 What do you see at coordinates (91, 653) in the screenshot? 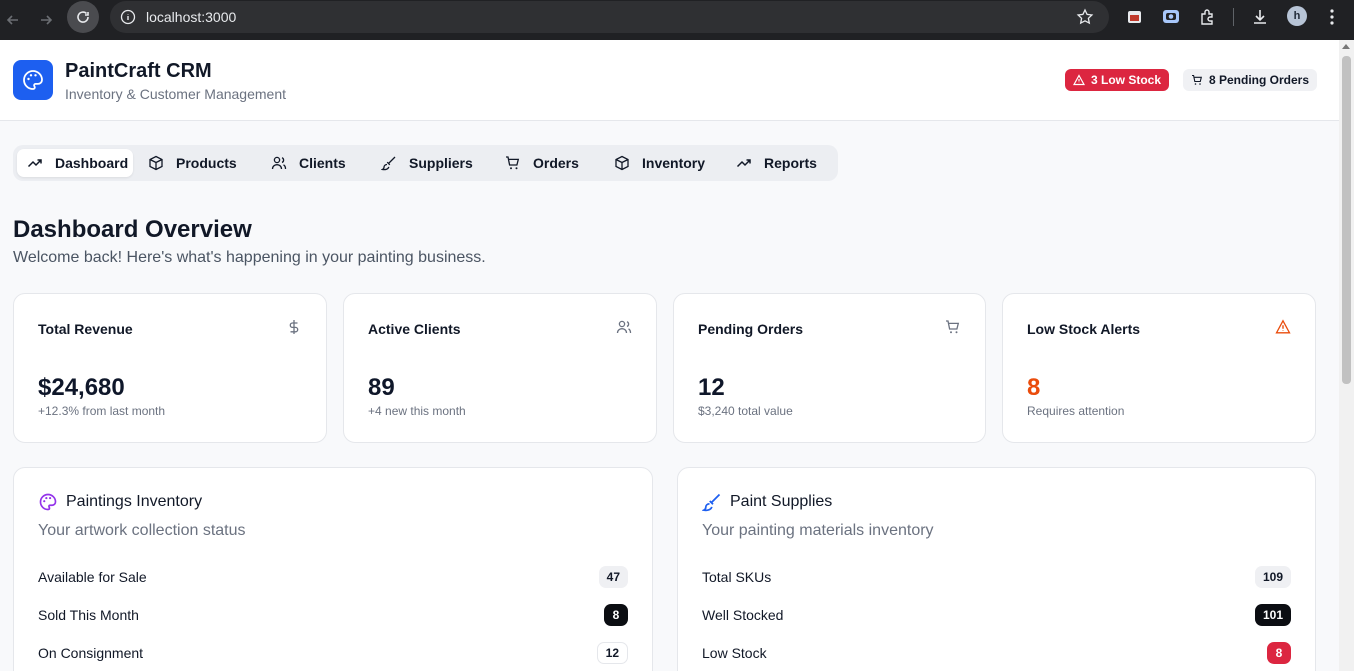
I see `row-label: On Consignment` at bounding box center [91, 653].